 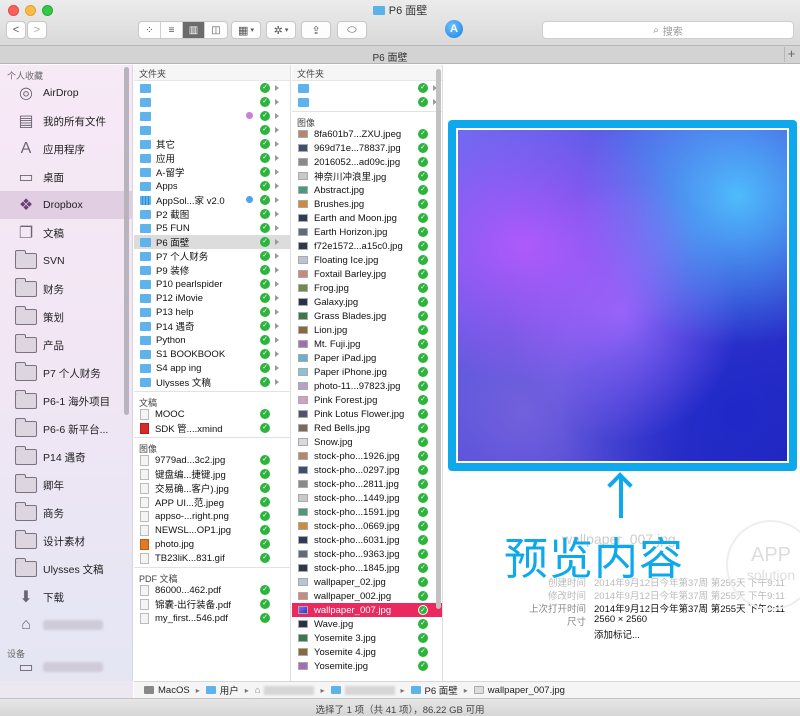 What do you see at coordinates (367, 428) in the screenshot?
I see `image-row: Red Bells.jpg ✓` at bounding box center [367, 428].